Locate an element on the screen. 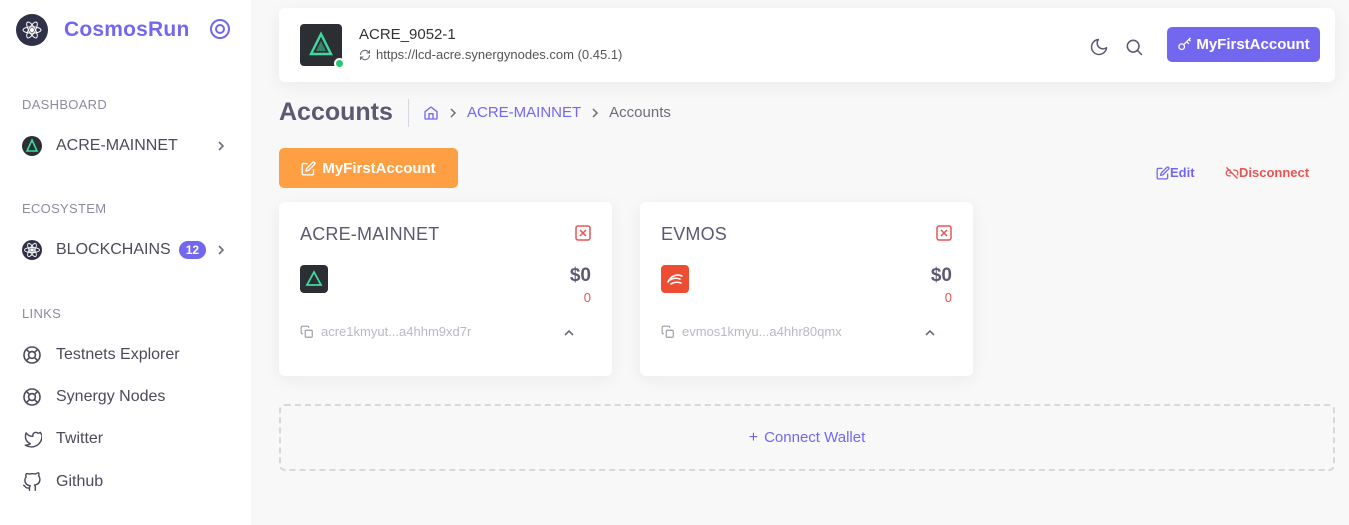  evmos-token-icon is located at coordinates (675, 279).